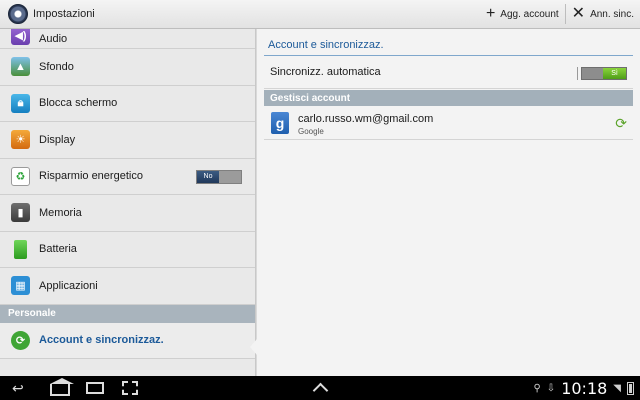  Describe the element at coordinates (20, 213) in the screenshot. I see `memory-card-icon: ▮` at that location.